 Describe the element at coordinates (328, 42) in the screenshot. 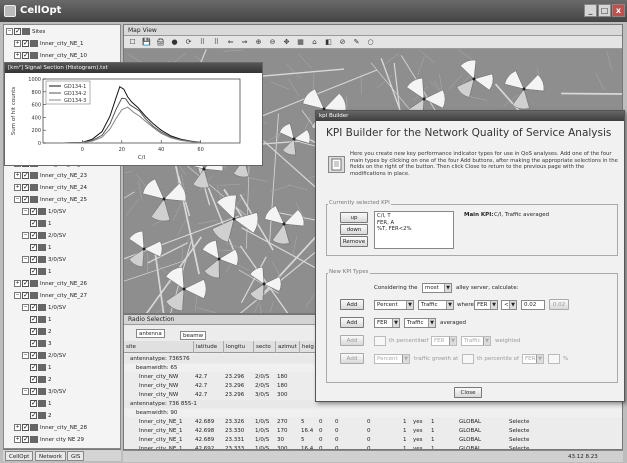

I see `view-icon: ◧` at that location.